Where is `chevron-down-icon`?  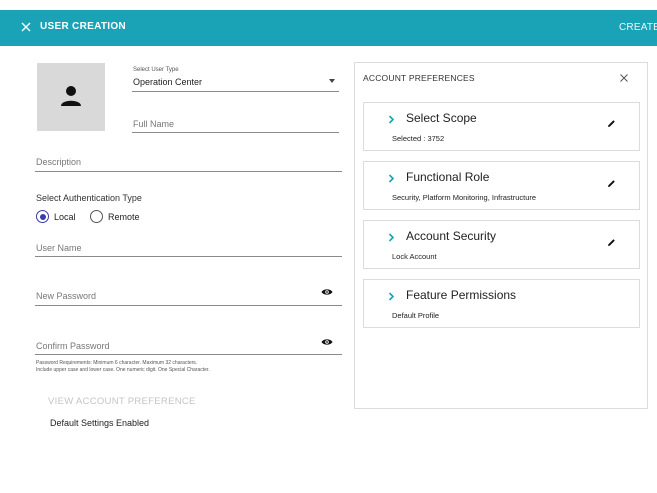
chevron-down-icon is located at coordinates (332, 81).